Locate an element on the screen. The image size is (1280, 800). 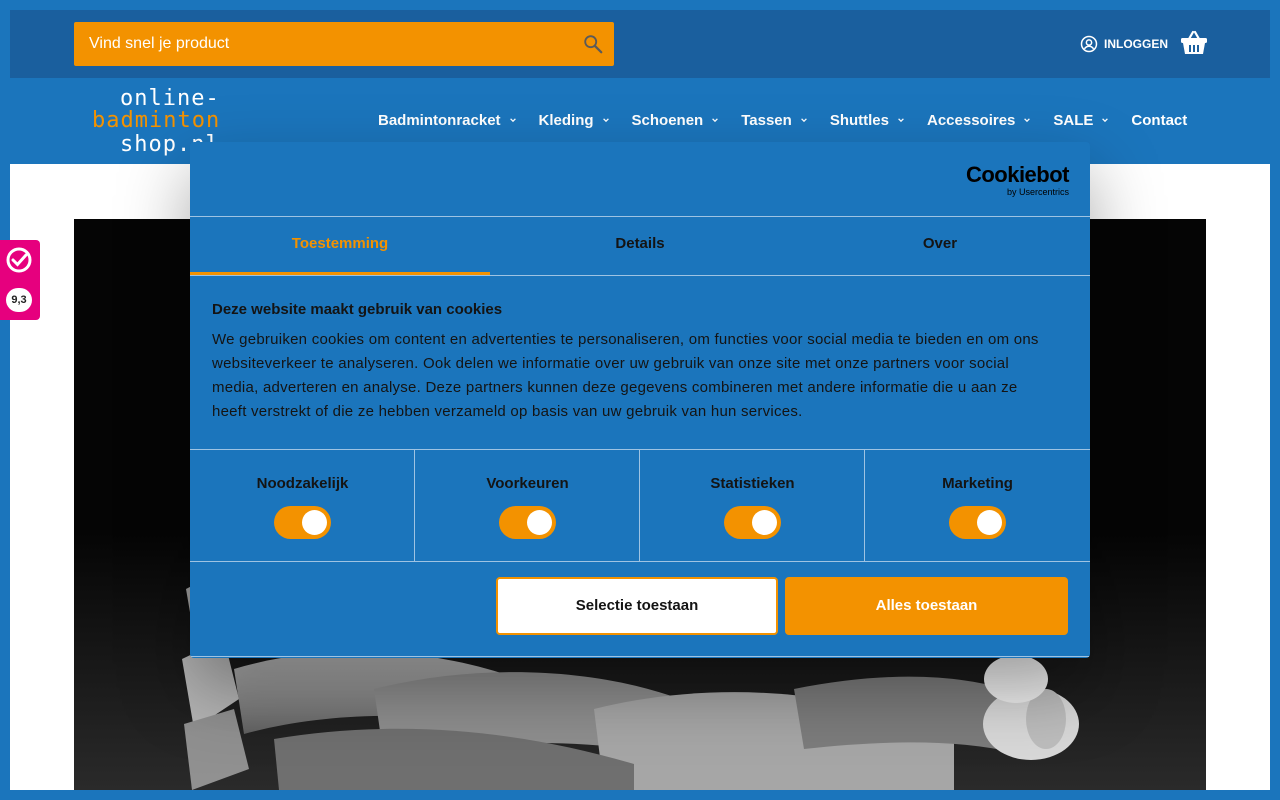
cookiebot-logo: Cookiebot by Usercentrics is located at coordinates (1017, 179).